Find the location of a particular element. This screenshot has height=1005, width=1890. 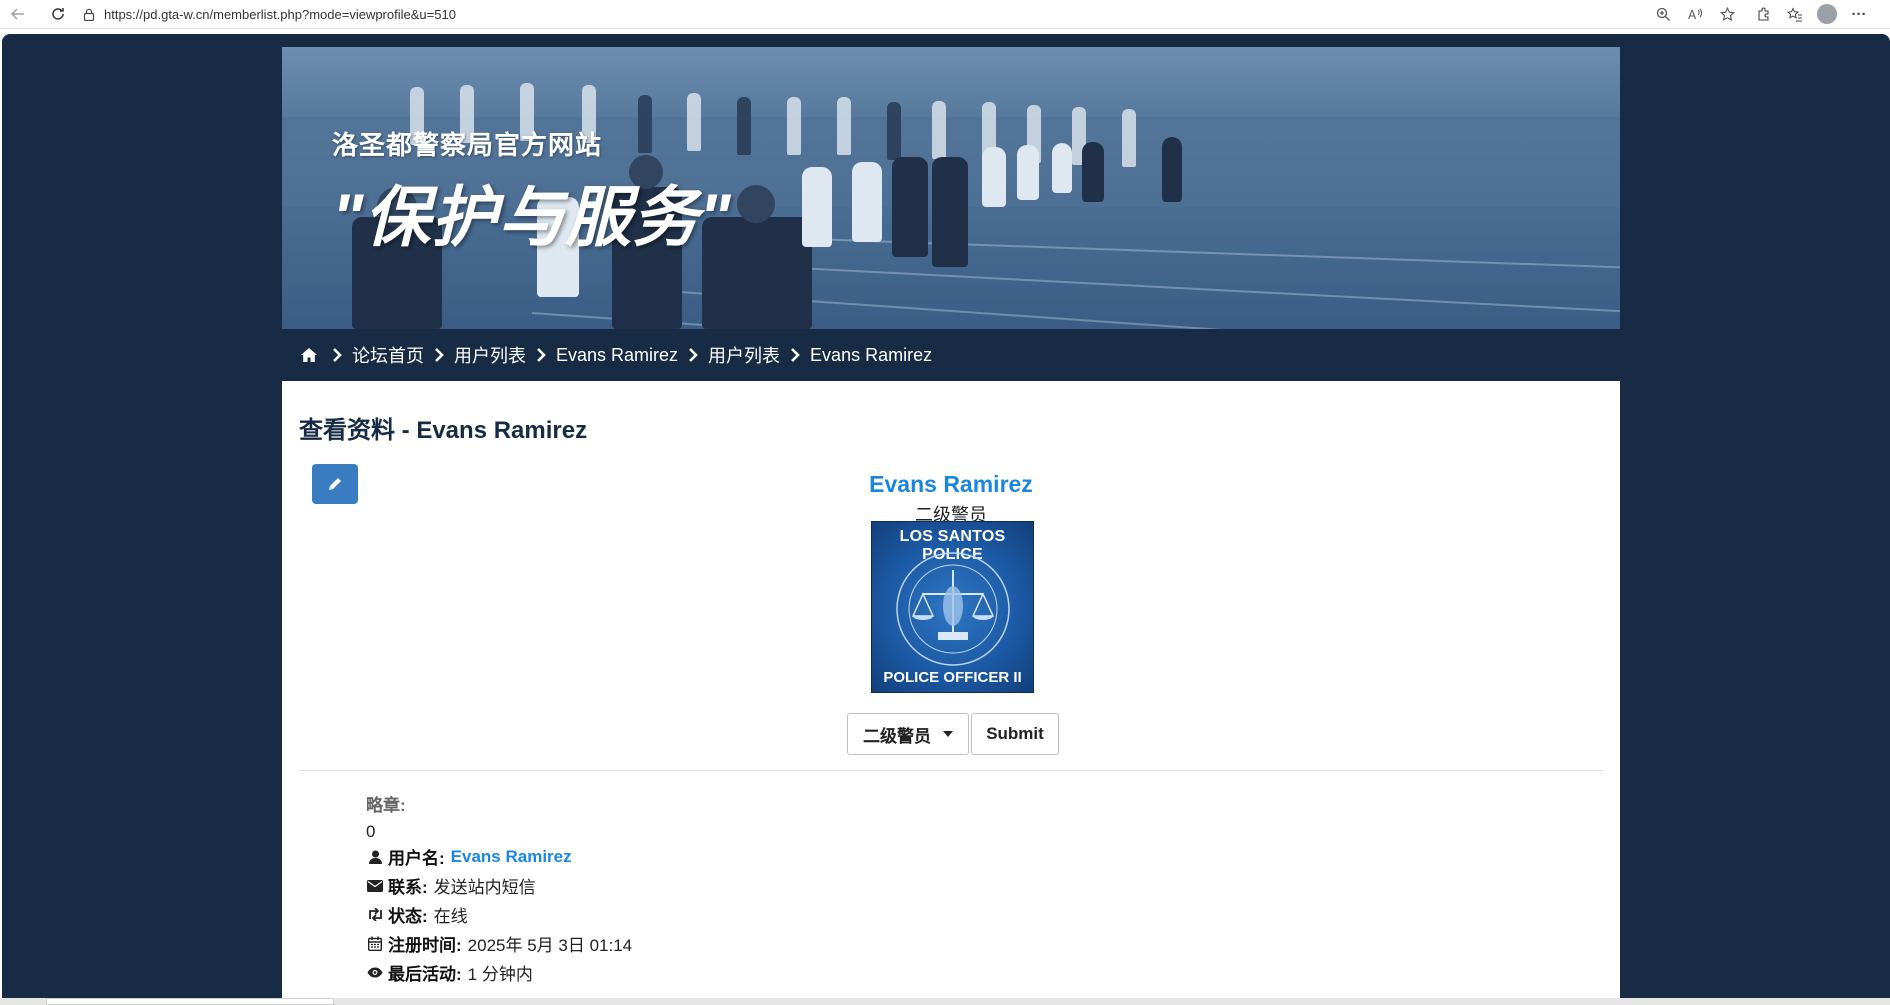

rank-dropdown-value: 二级警员 is located at coordinates (897, 736).